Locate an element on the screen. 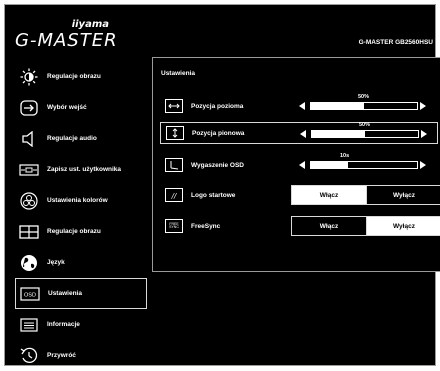 The width and height of the screenshot is (440, 371). sidebar-item-input: Wybór wejść is located at coordinates (81, 107).